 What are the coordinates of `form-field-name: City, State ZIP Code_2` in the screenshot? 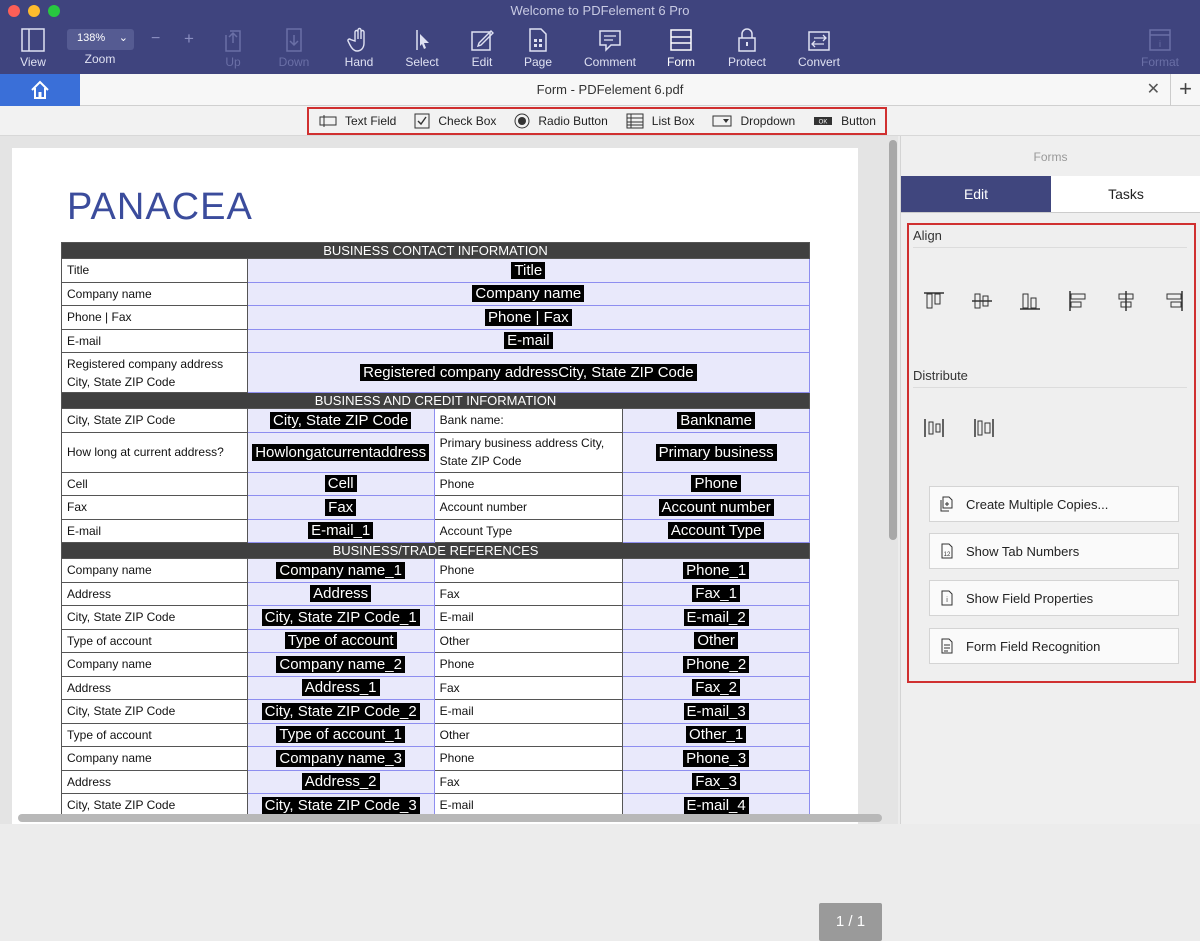 It's located at (340, 711).